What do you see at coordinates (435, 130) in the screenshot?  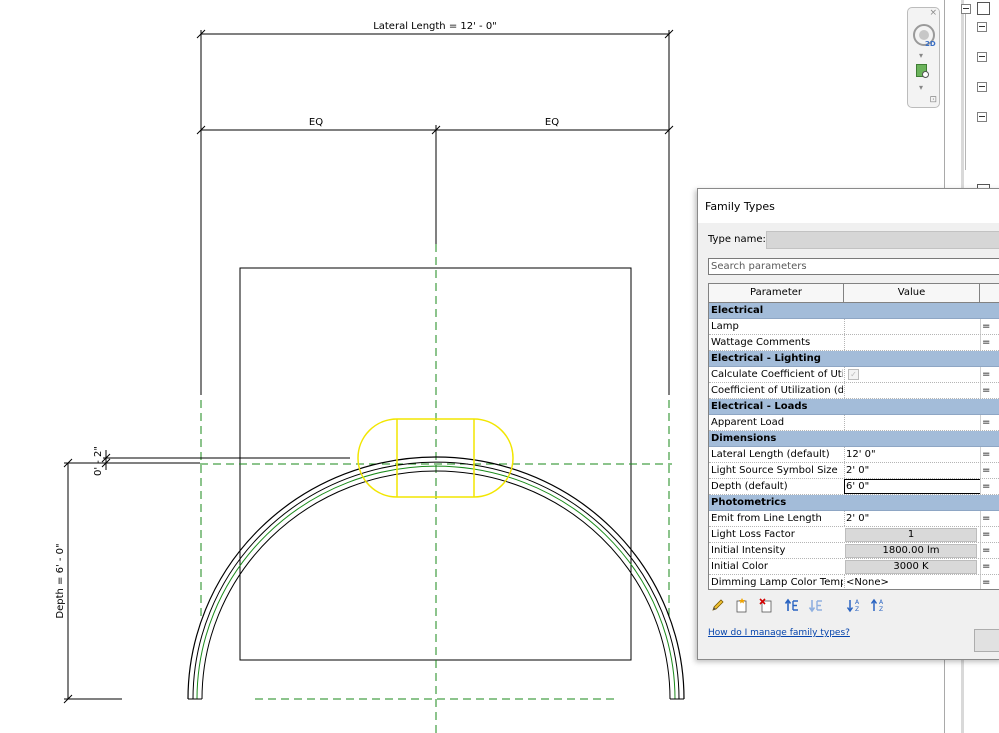 I see `dimension-eq` at bounding box center [435, 130].